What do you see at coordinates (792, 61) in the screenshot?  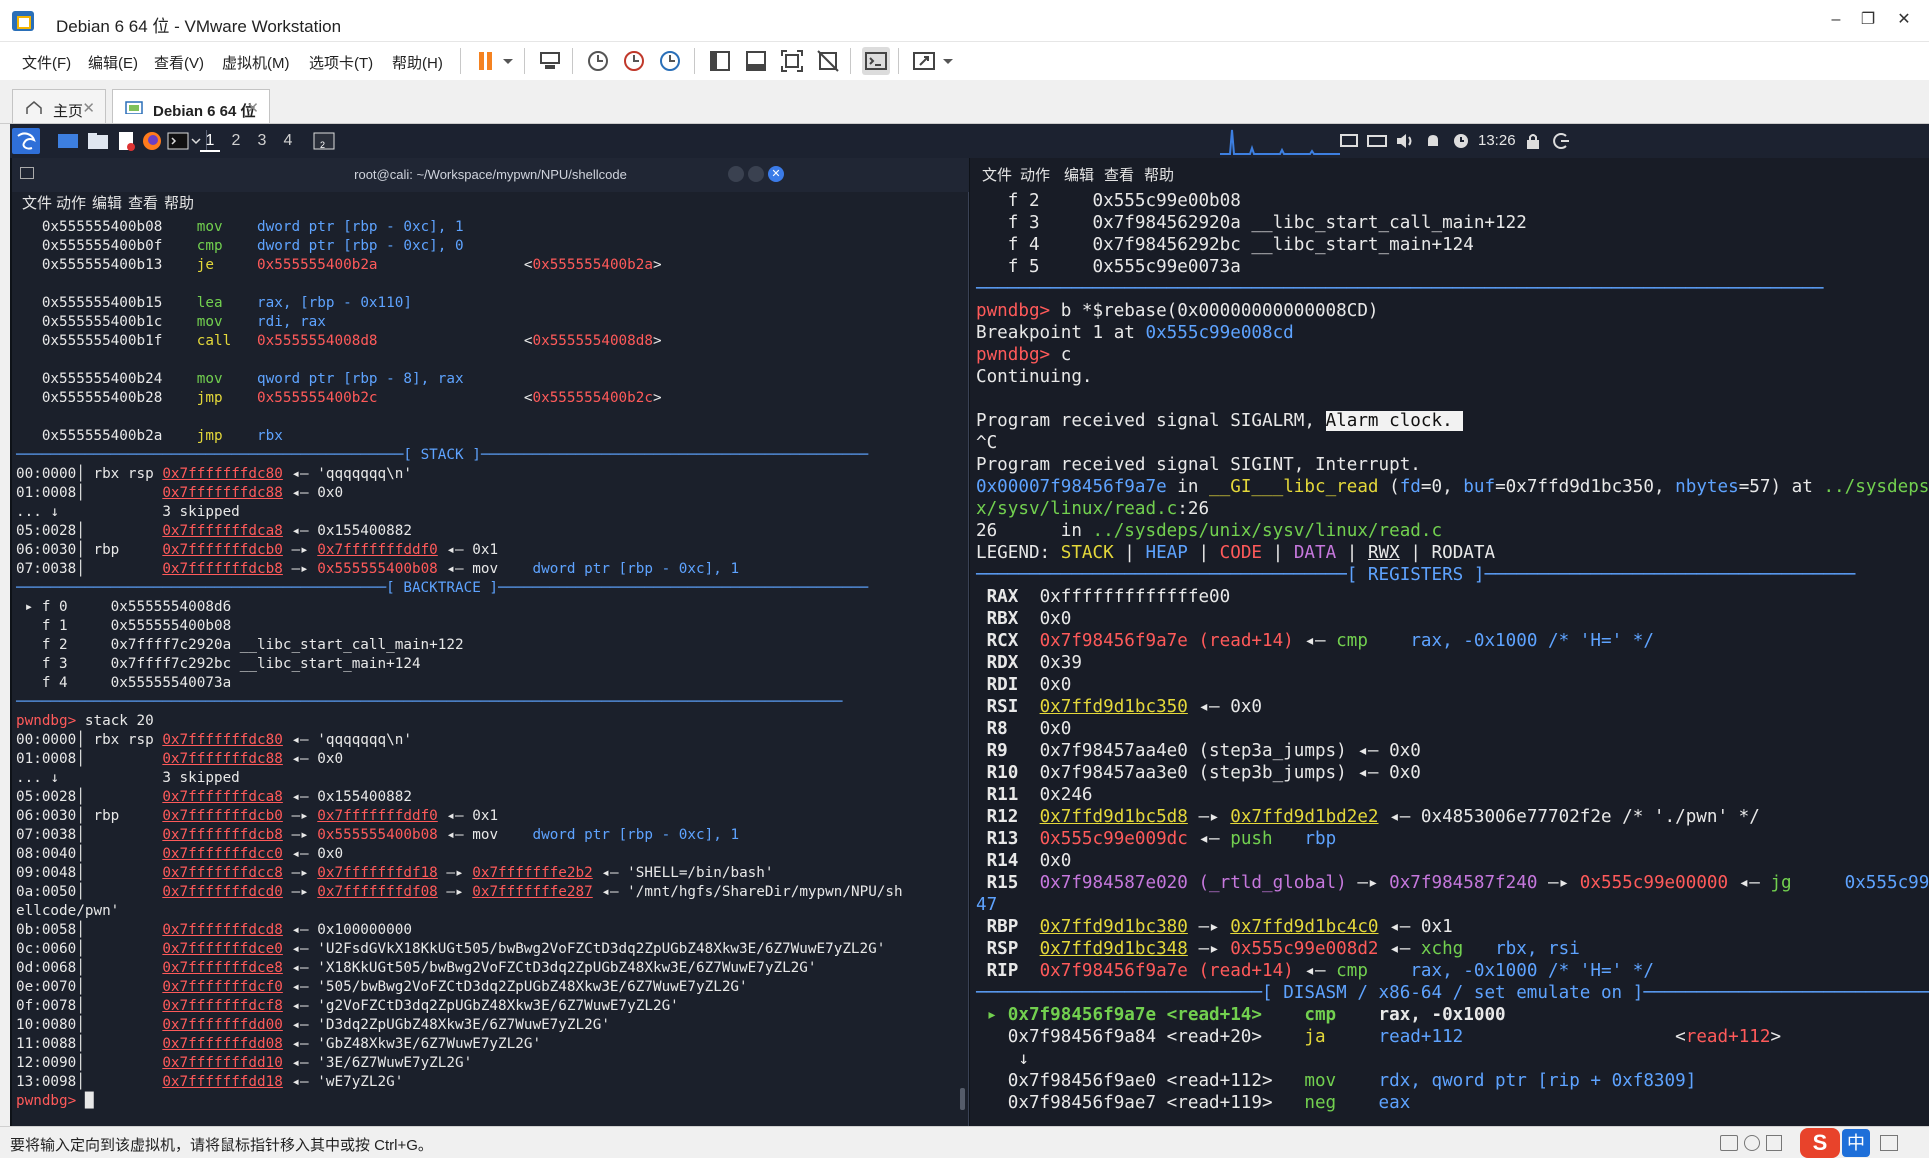 I see `fullscreen-icon` at bounding box center [792, 61].